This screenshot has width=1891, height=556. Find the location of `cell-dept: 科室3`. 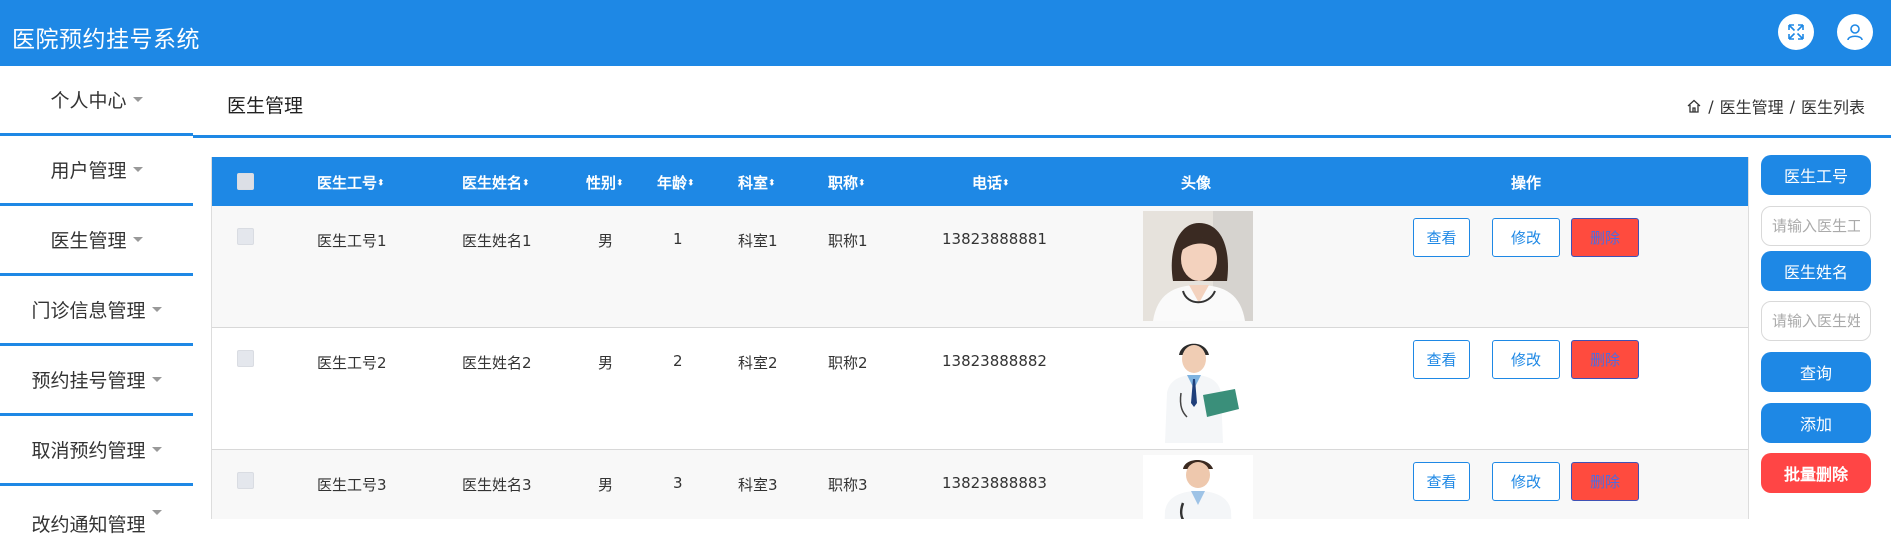

cell-dept: 科室3 is located at coordinates (758, 485).